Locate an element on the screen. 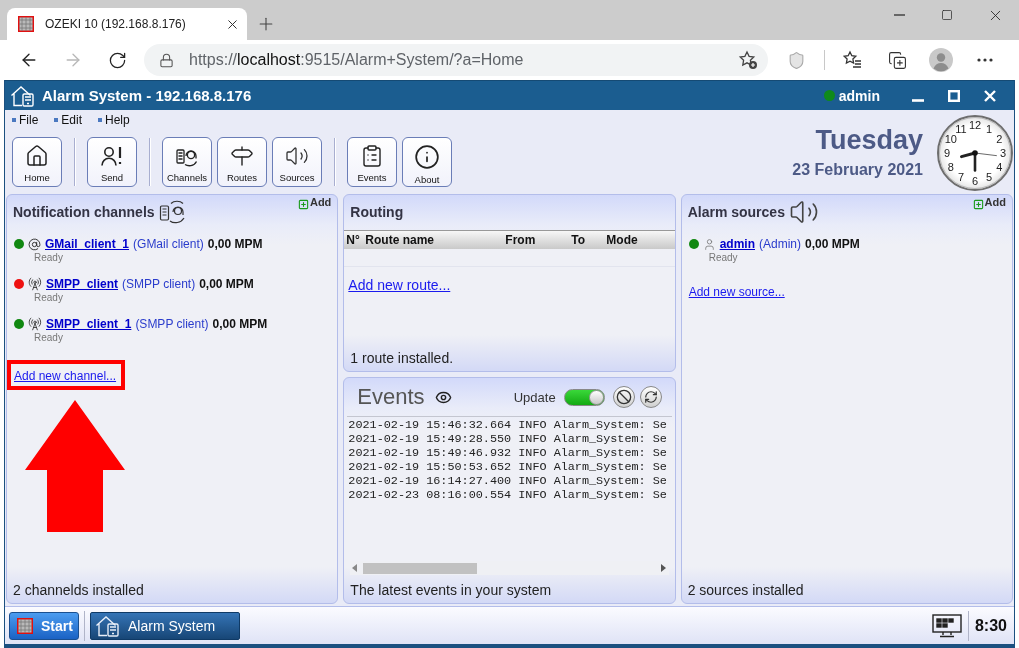  clock-numeral: 2 is located at coordinates (999, 139).